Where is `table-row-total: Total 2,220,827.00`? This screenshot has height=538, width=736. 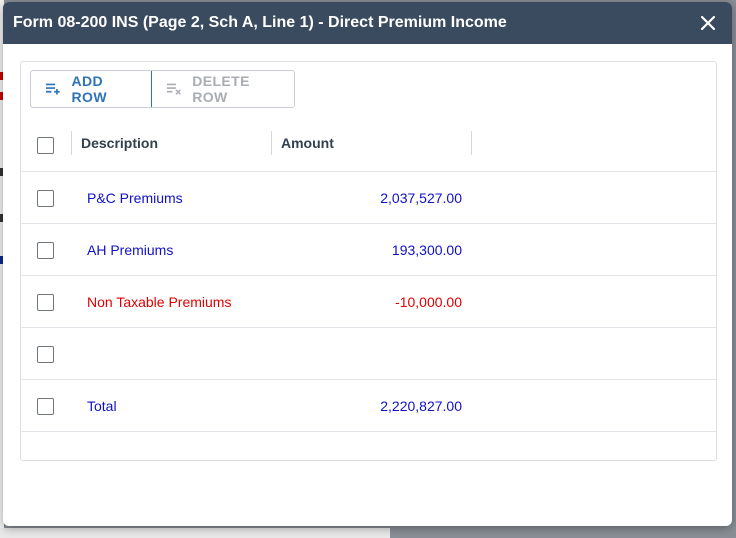 table-row-total: Total 2,220,827.00 is located at coordinates (368, 406).